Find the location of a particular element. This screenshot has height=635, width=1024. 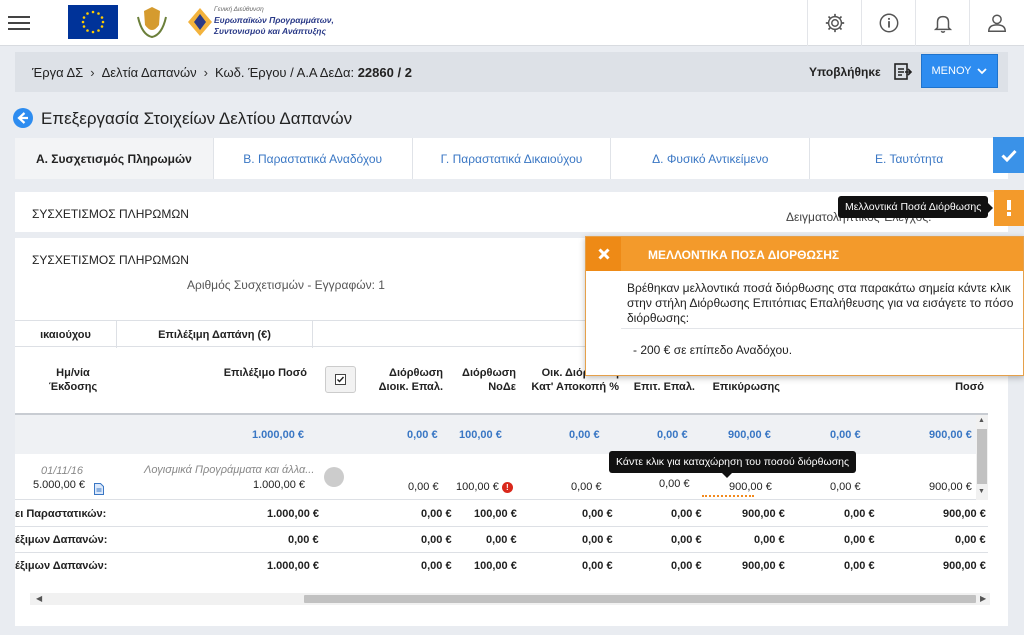

scroll-up-arrow: ▲ is located at coordinates (981, 420).